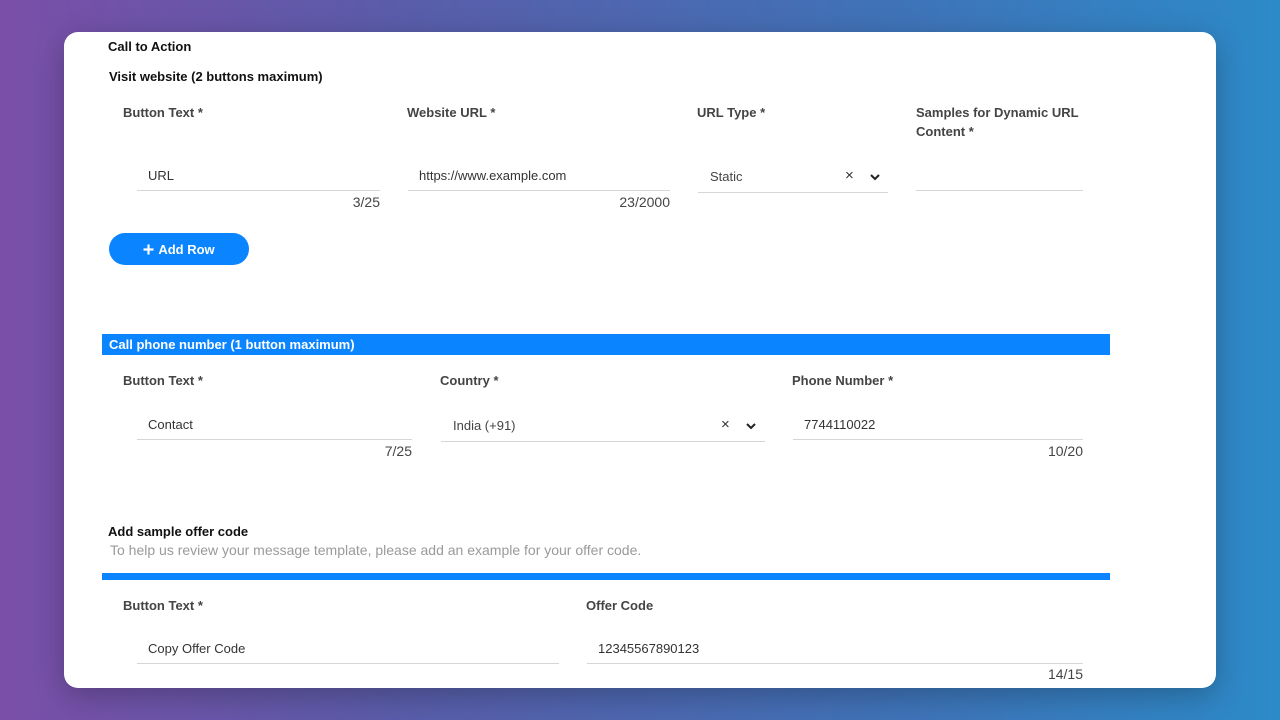 This screenshot has height=720, width=1280. I want to click on button-text-label: Button Text *, so click(163, 112).